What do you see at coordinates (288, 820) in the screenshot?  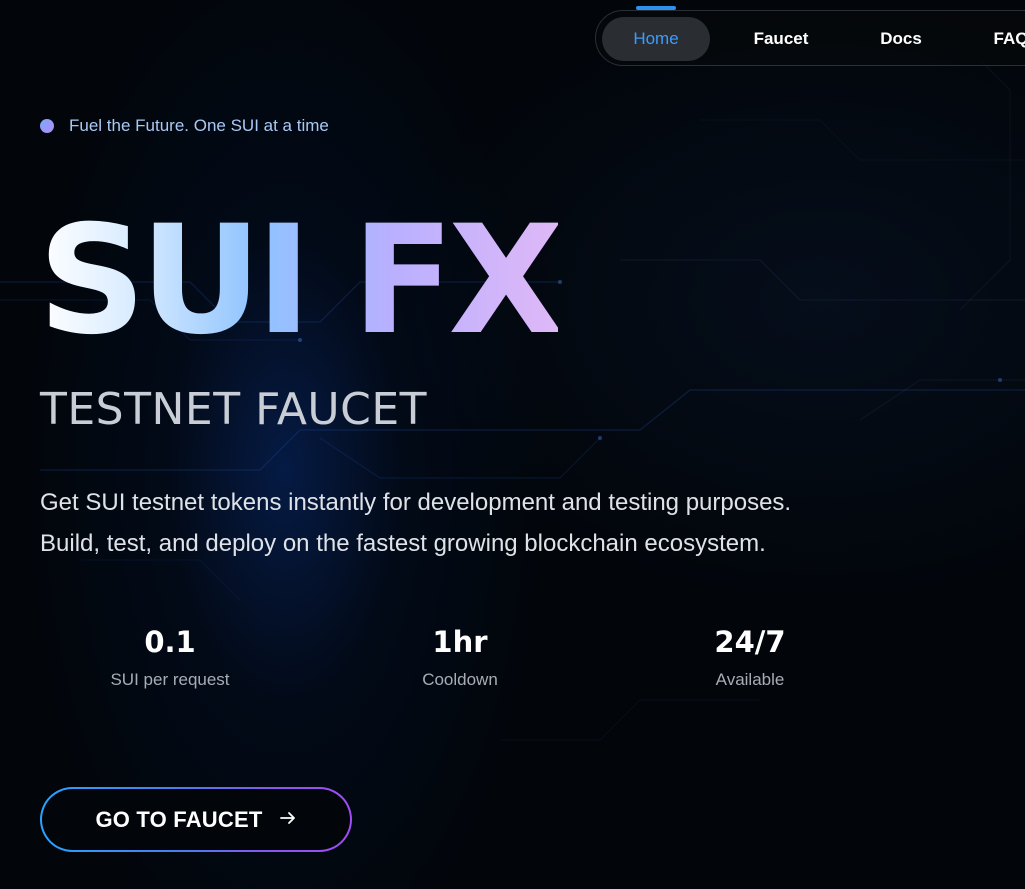 I see `arrow-right-icon` at bounding box center [288, 820].